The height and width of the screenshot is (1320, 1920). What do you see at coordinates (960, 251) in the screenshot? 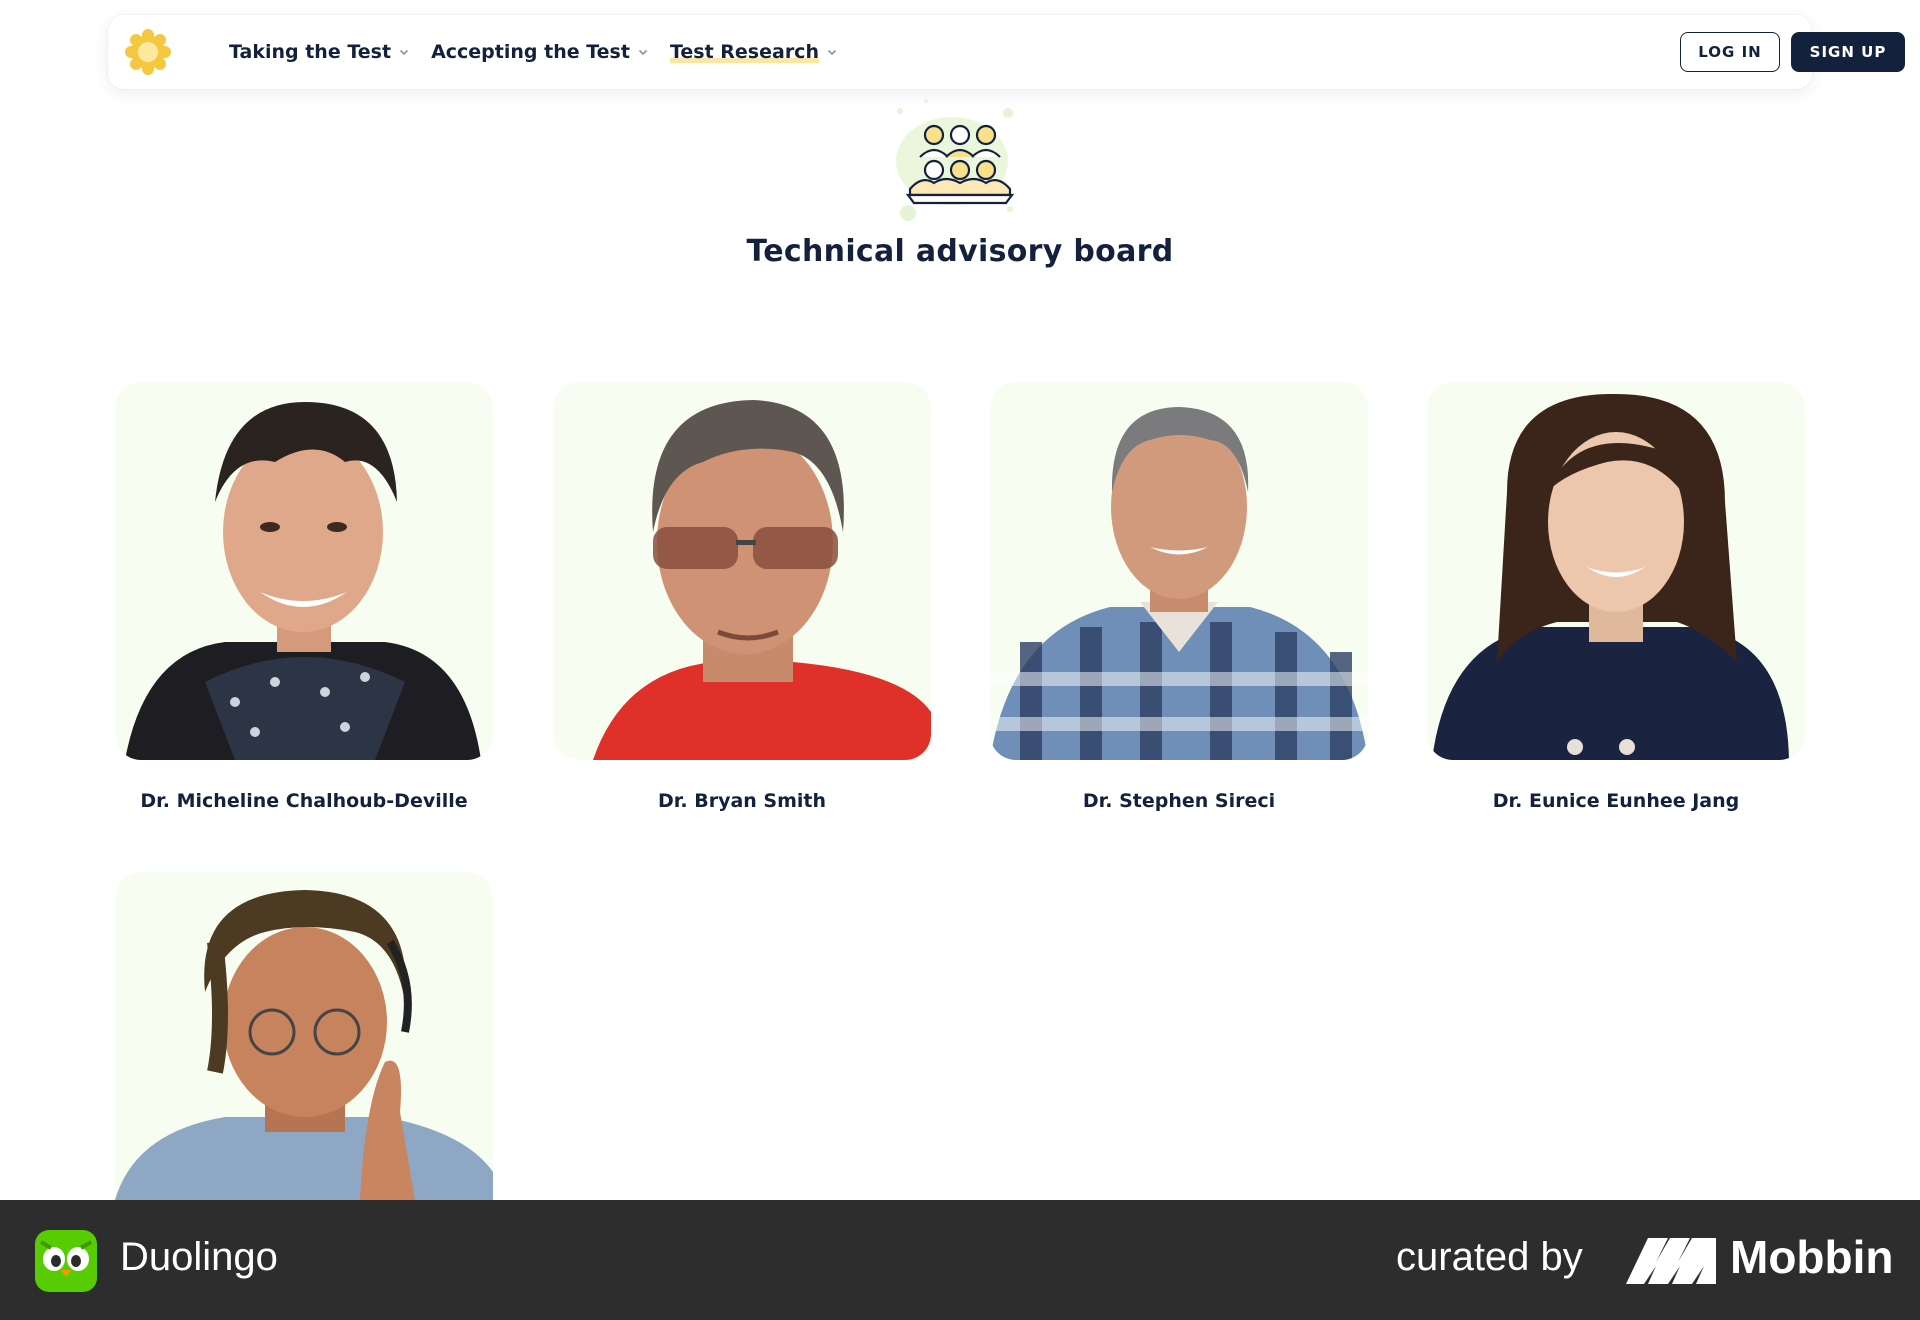
I see `section-title: Technical advisory board` at bounding box center [960, 251].